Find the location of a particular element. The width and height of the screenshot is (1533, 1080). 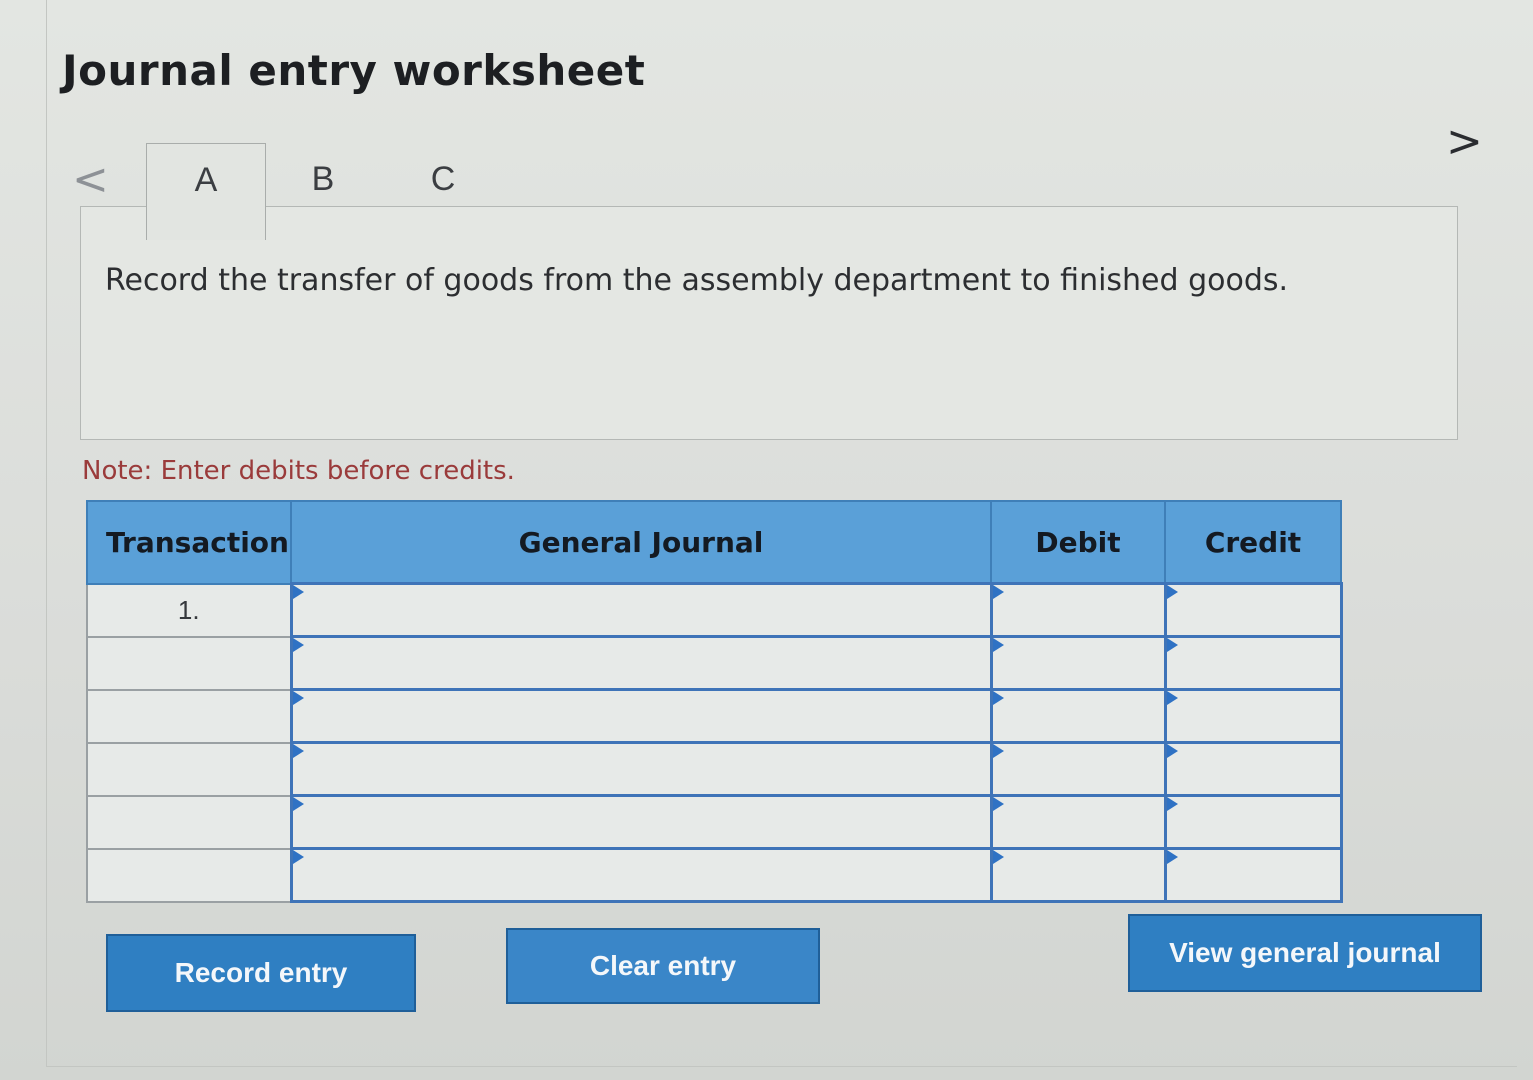

table-header-row: Transaction General Journal Debit Credit is located at coordinates (714, 542).